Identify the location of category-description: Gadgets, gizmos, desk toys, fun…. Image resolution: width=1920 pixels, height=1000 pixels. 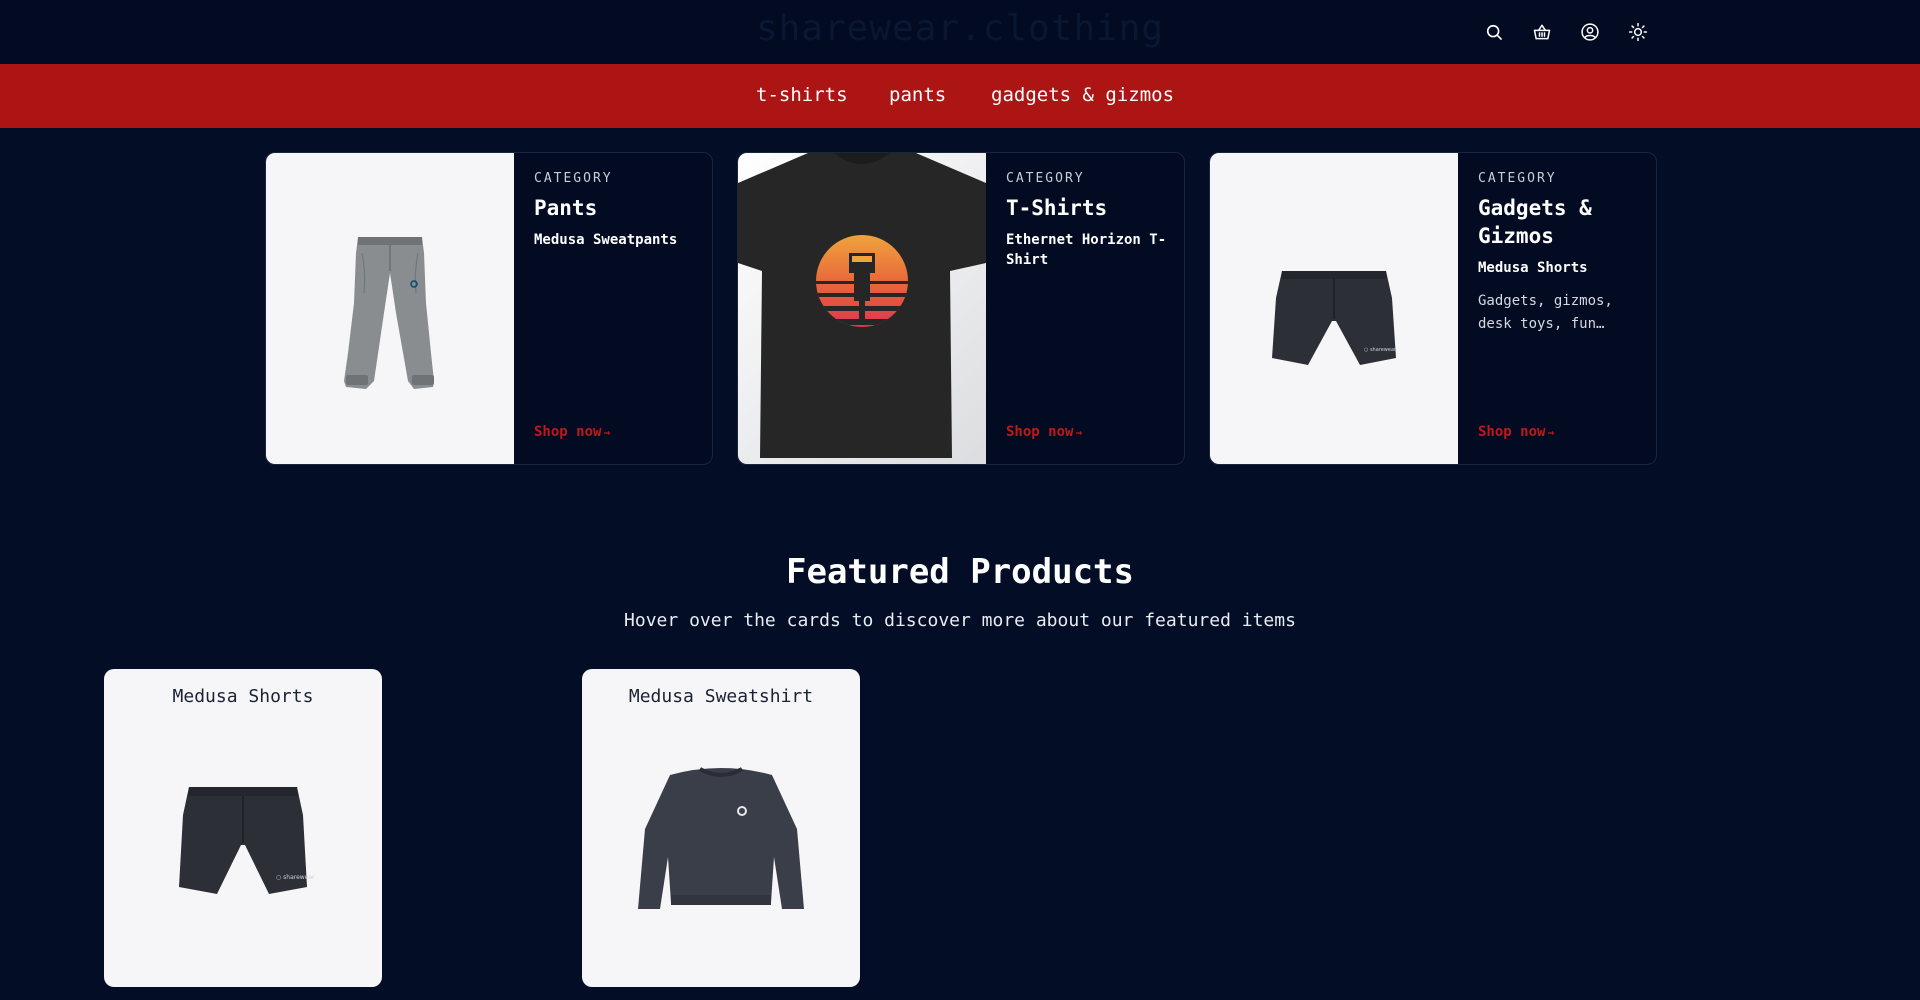
(1545, 312).